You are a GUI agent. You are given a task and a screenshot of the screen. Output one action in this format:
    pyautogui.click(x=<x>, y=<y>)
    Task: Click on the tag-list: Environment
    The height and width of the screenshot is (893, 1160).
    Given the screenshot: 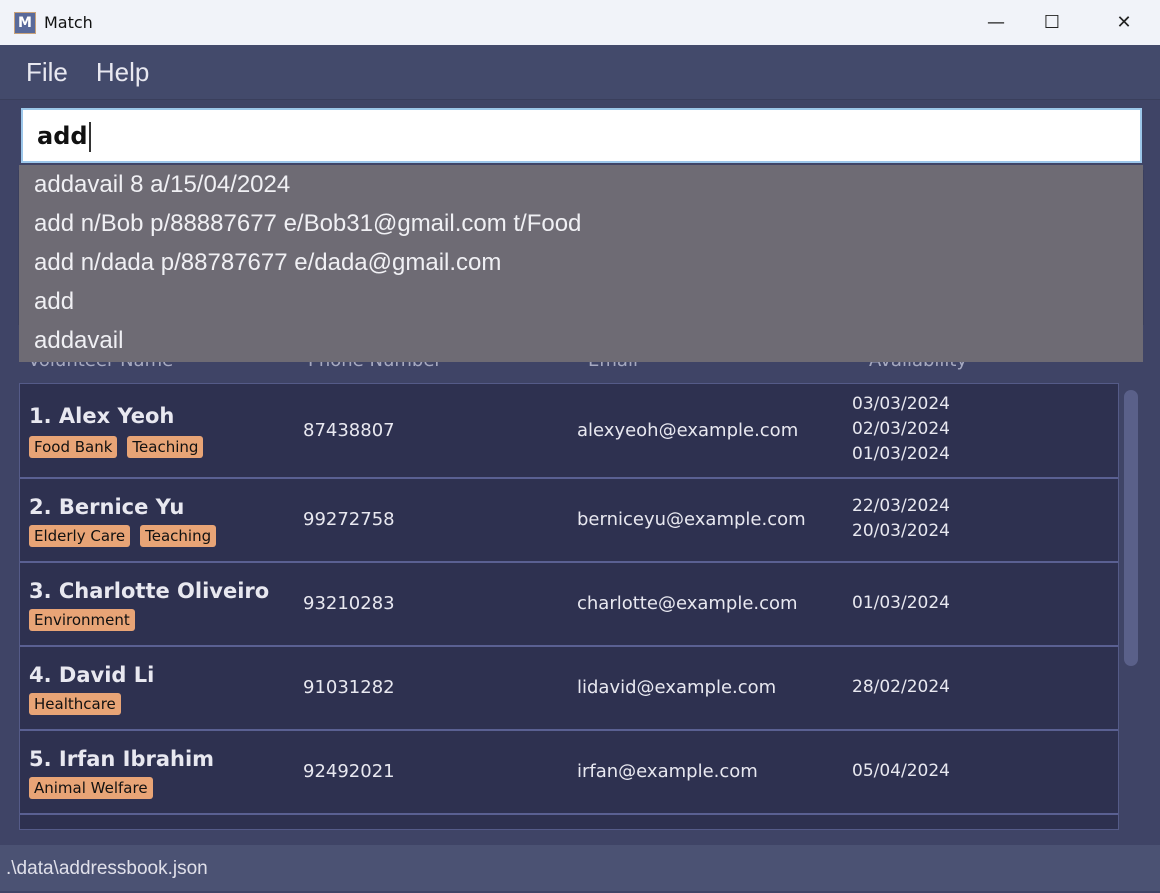 What is the action you would take?
    pyautogui.click(x=82, y=620)
    